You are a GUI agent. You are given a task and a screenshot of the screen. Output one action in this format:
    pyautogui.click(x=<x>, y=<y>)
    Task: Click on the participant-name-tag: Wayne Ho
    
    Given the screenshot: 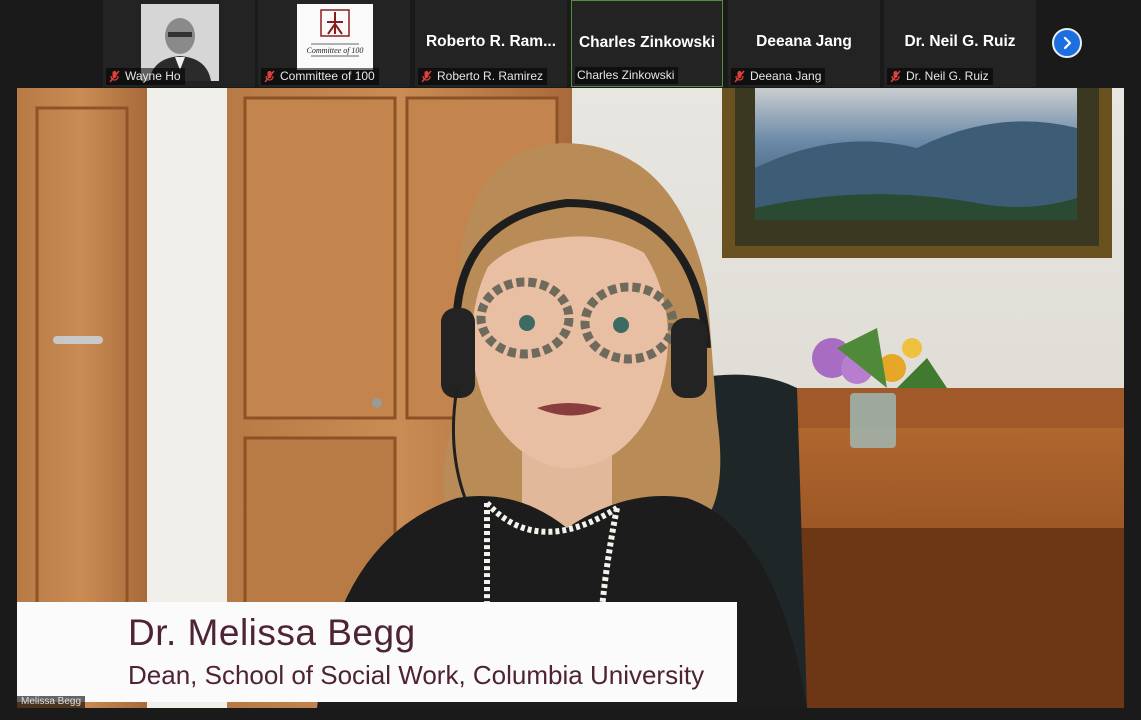 What is the action you would take?
    pyautogui.click(x=145, y=76)
    